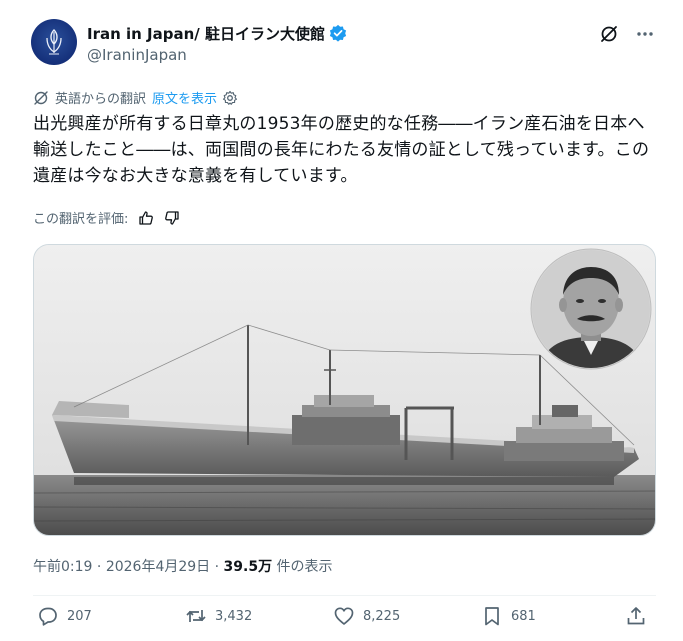 Image resolution: width=683 pixels, height=641 pixels. I want to click on name-row: Iran in Japan/ 駐日イラン大使館, so click(217, 33).